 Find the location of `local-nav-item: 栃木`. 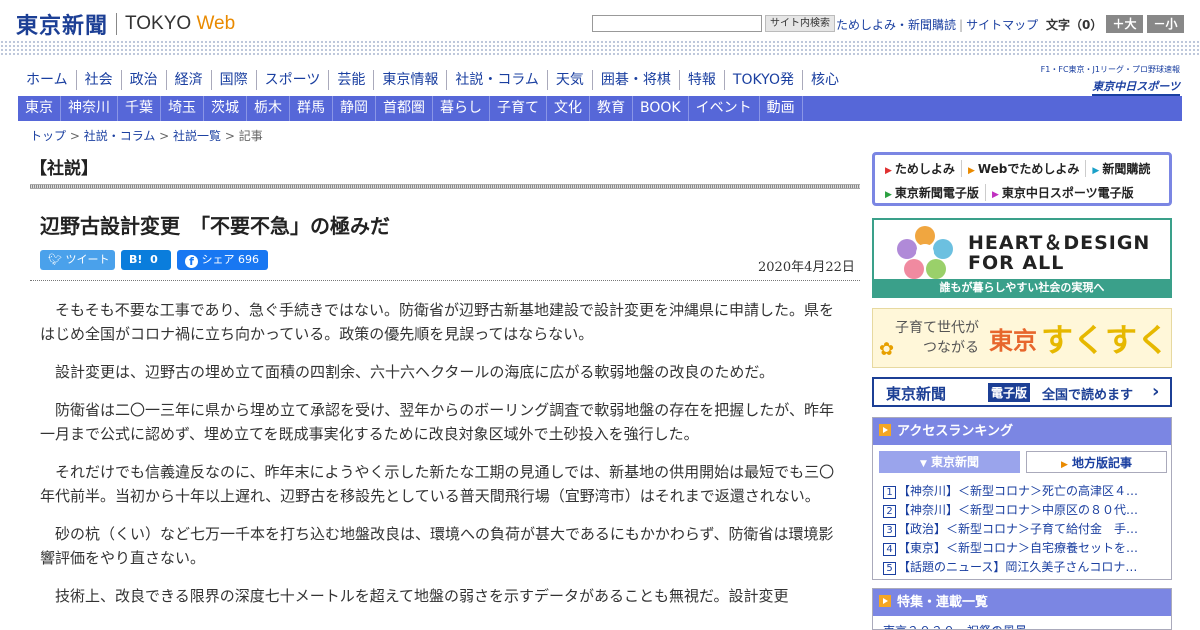

local-nav-item: 栃木 is located at coordinates (268, 108).